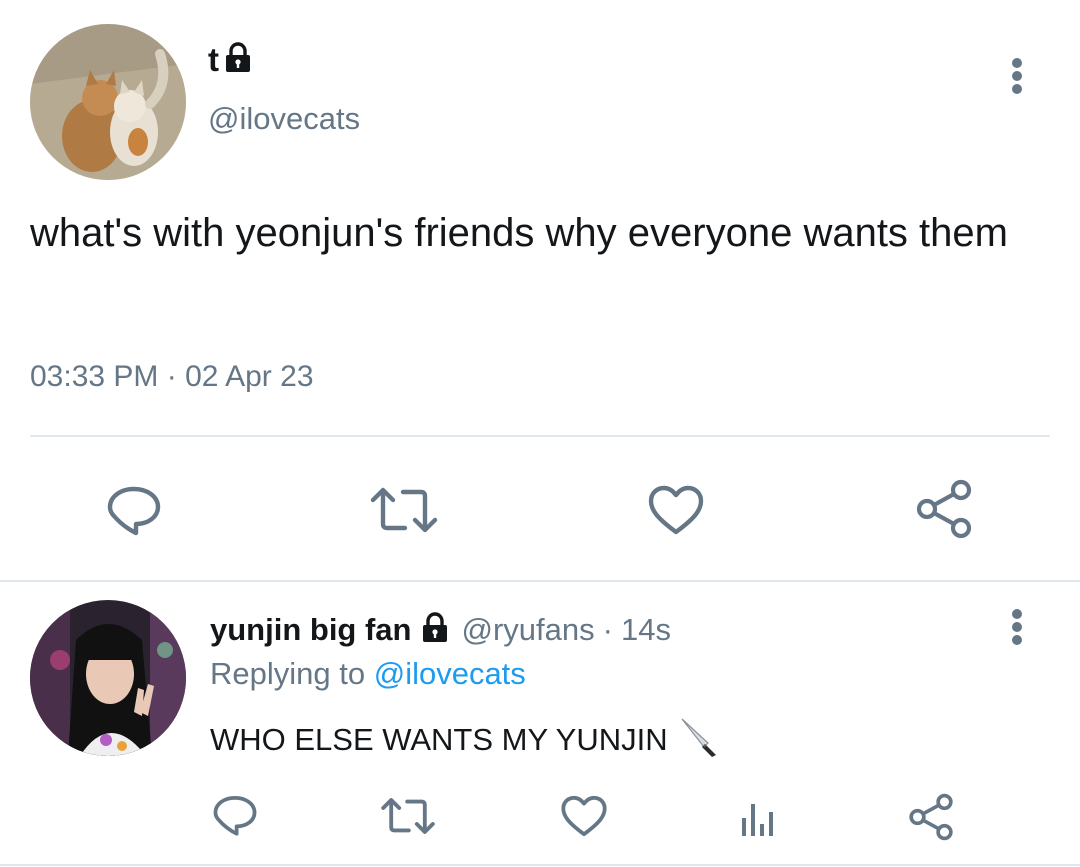  I want to click on handle: @ryufans, so click(528, 630).